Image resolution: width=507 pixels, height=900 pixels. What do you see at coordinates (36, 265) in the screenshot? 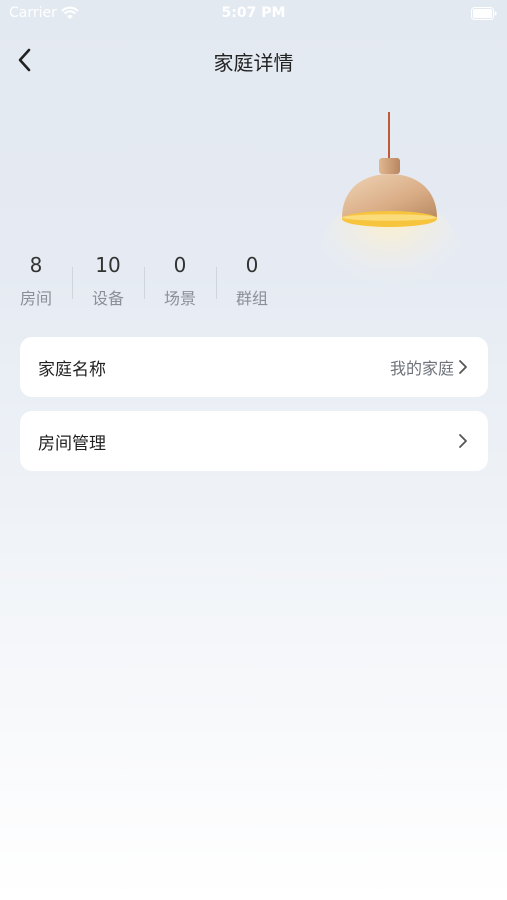
I see `stat-value: 8` at bounding box center [36, 265].